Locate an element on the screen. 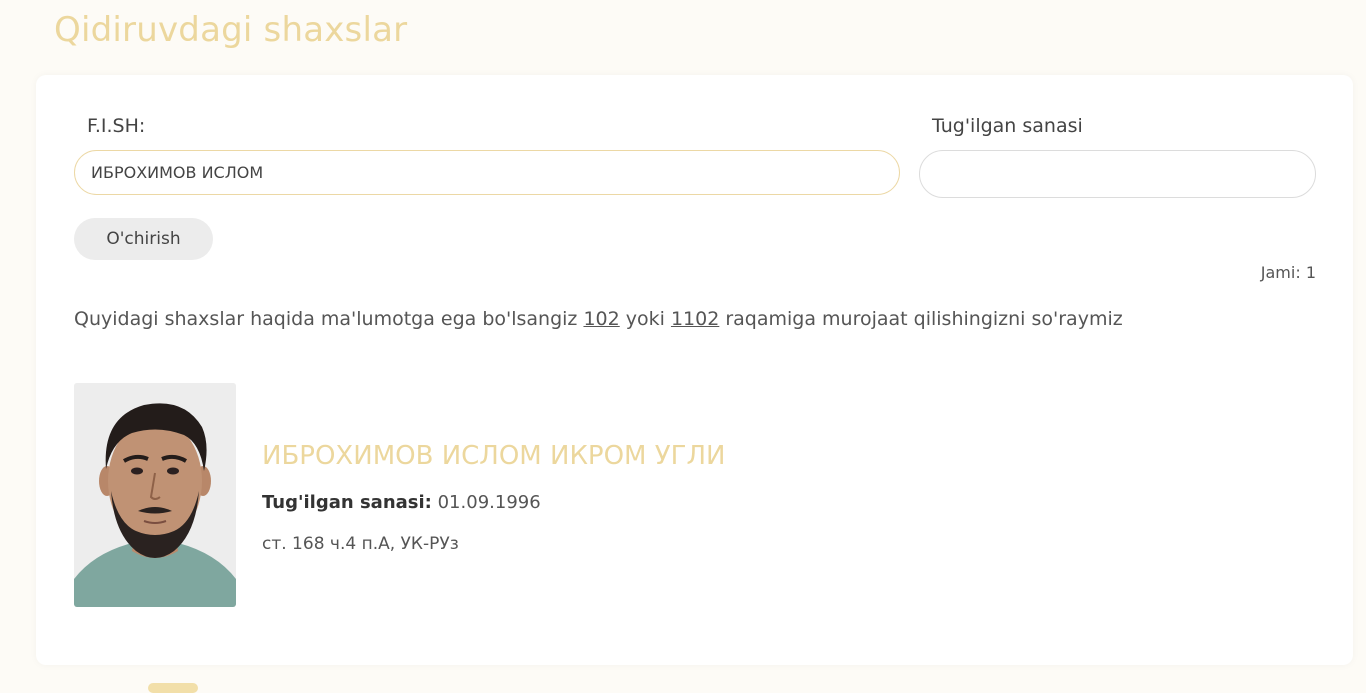 This screenshot has height=693, width=1366. birth-date-value: 01.09.1996 is located at coordinates (489, 502).